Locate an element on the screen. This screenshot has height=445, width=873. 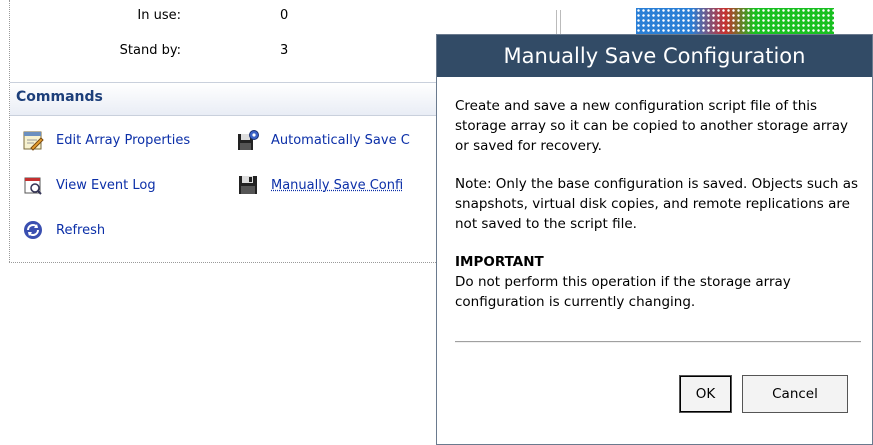
stand-by-label: Stand by: is located at coordinates (150, 50).